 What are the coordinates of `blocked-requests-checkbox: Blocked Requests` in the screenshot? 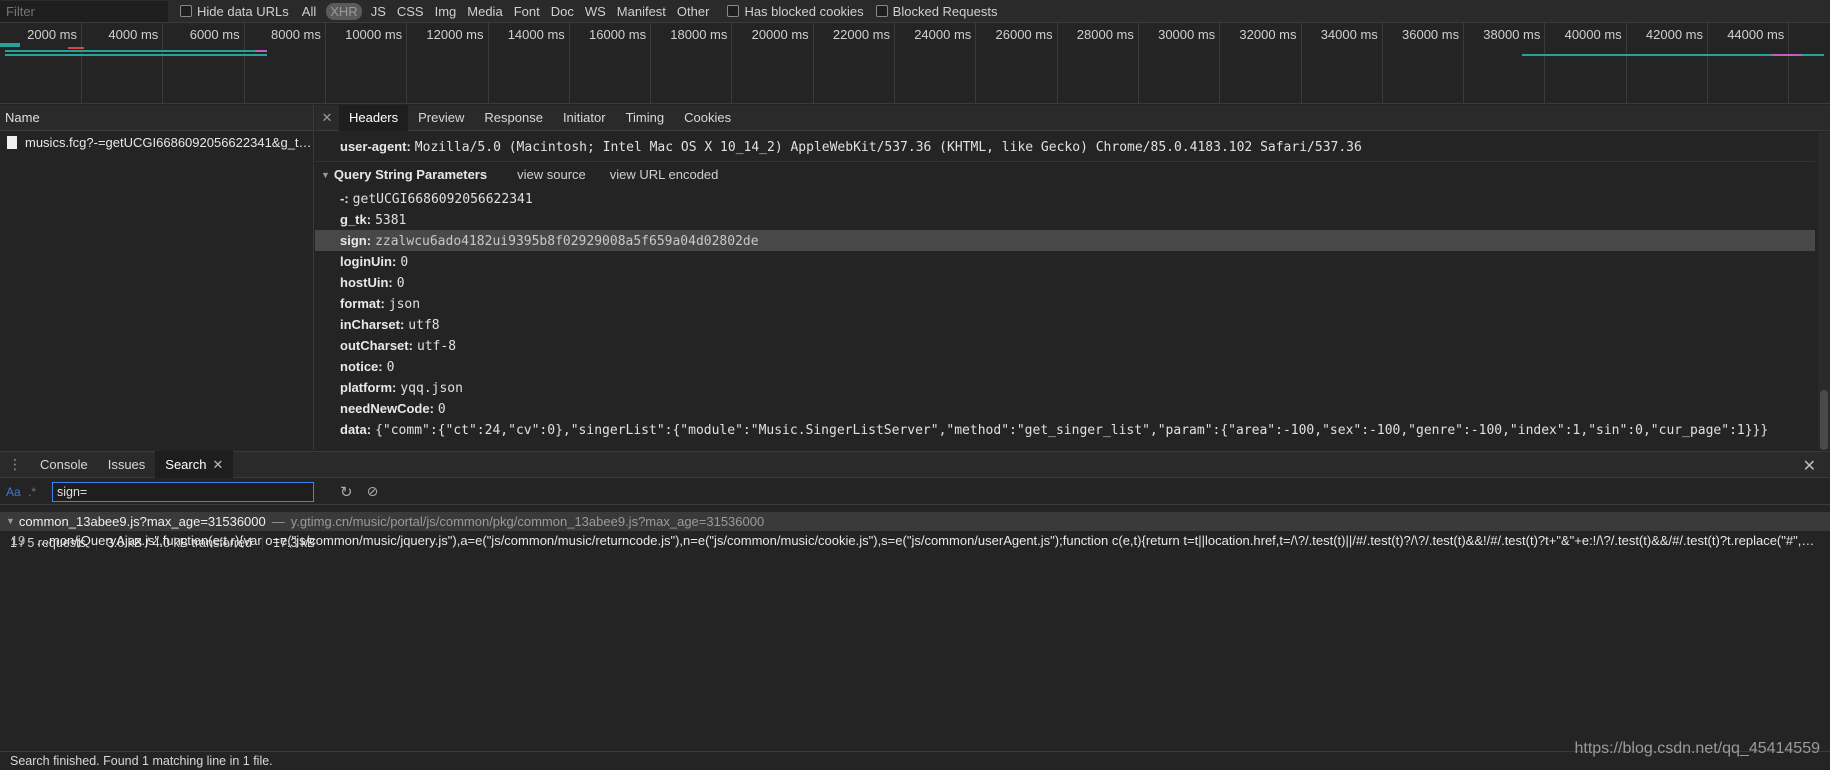 It's located at (936, 11).